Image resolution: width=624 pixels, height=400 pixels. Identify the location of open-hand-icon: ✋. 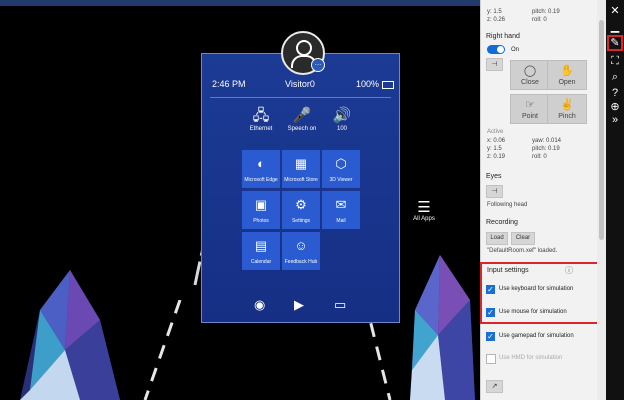
(567, 71).